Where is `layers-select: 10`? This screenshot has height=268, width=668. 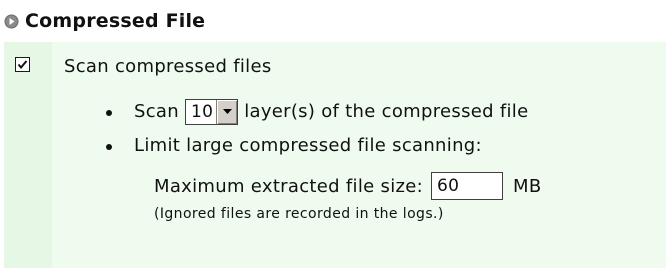
layers-select: 10 is located at coordinates (211, 112).